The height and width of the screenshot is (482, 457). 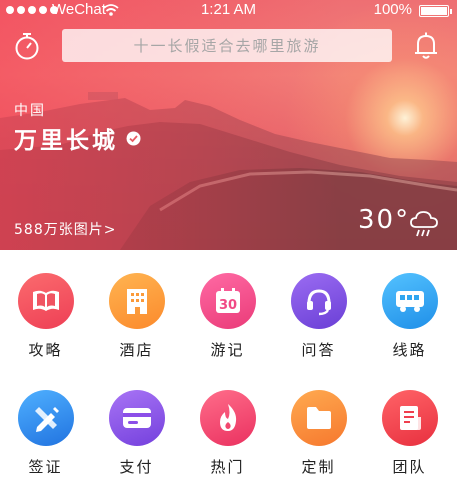 I want to click on card-icon, so click(x=136, y=418).